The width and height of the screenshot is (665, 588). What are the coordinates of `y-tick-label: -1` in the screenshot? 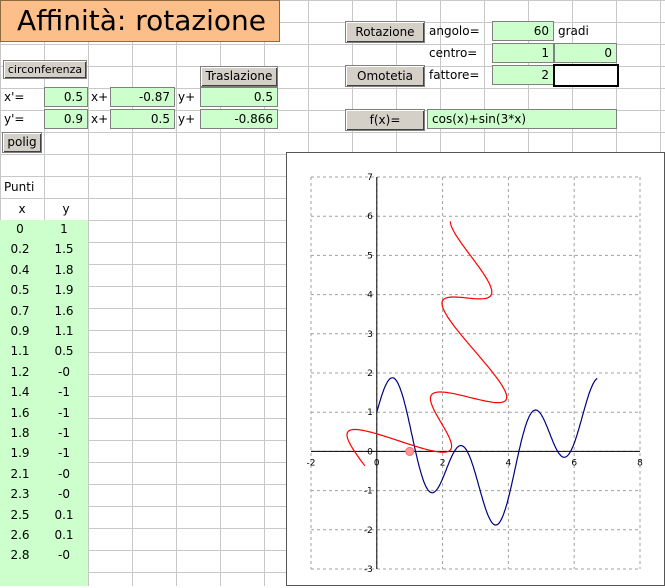 It's located at (368, 492).